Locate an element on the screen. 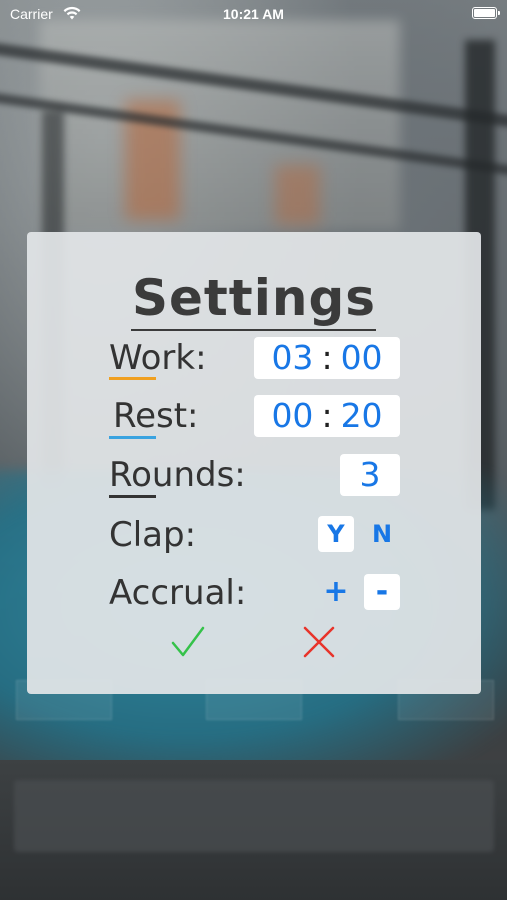 Image resolution: width=507 pixels, height=900 pixels. title-underline is located at coordinates (253, 330).